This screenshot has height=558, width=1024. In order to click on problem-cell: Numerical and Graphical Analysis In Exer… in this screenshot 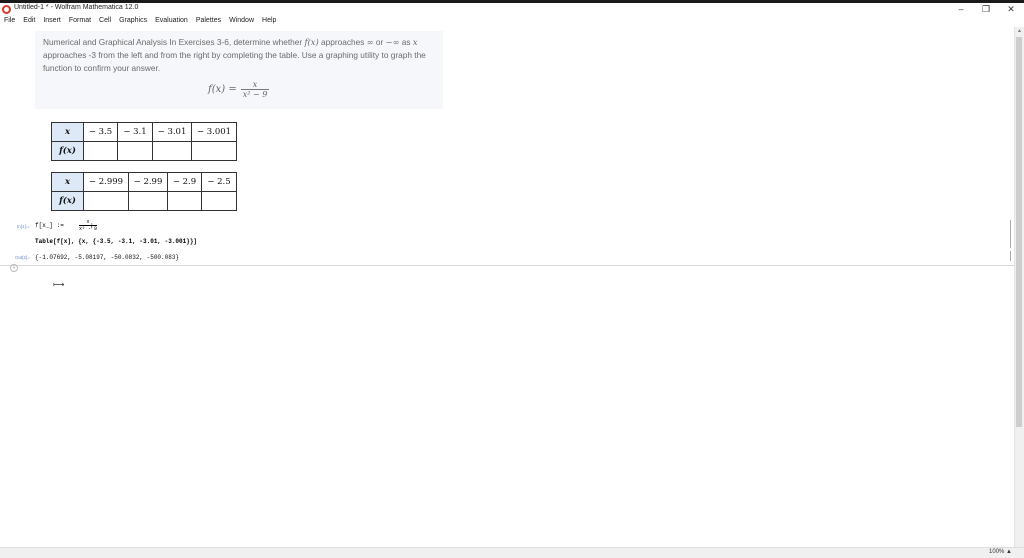, I will do `click(239, 70)`.